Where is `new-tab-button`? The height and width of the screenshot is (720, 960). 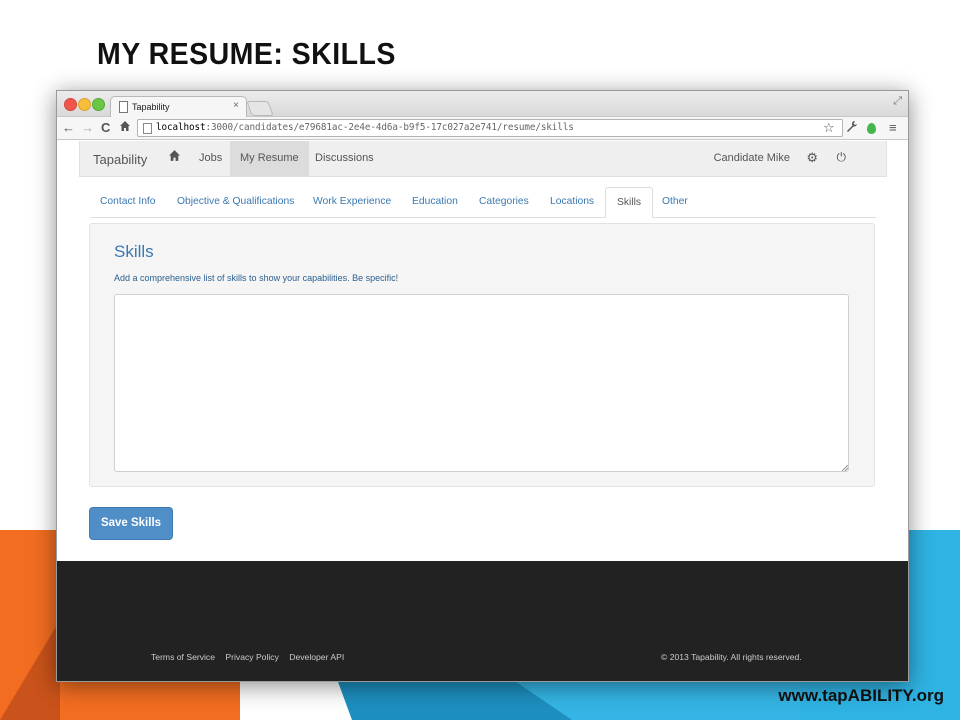
new-tab-button is located at coordinates (260, 108).